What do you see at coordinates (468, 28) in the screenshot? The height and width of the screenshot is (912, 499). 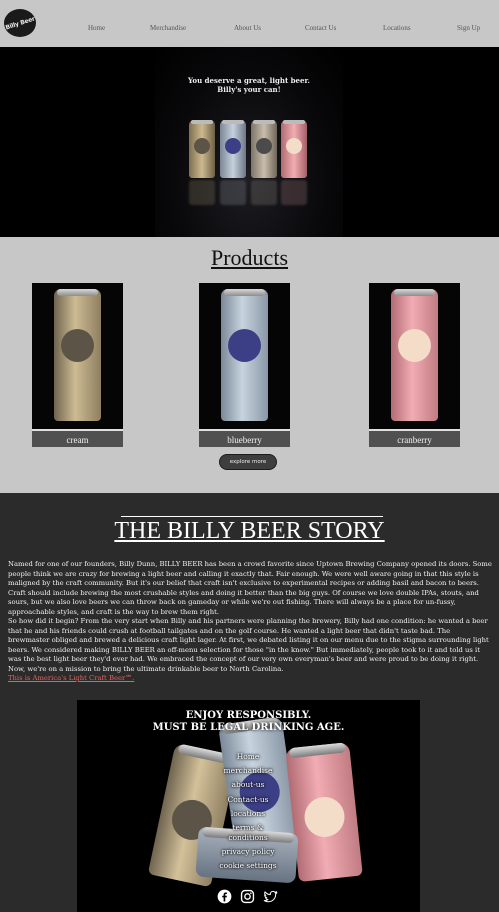 I see `nav-link-sign-up: Sign Up` at bounding box center [468, 28].